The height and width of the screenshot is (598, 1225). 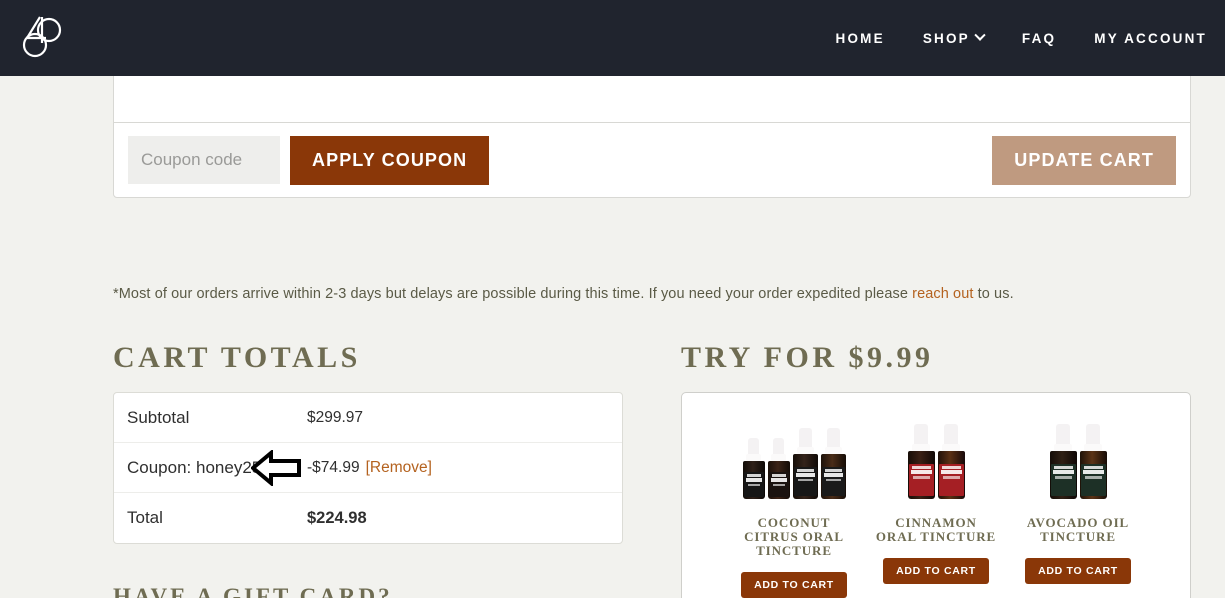 I want to click on product-title: Coconut Citrus Oral Tincture, so click(x=794, y=537).